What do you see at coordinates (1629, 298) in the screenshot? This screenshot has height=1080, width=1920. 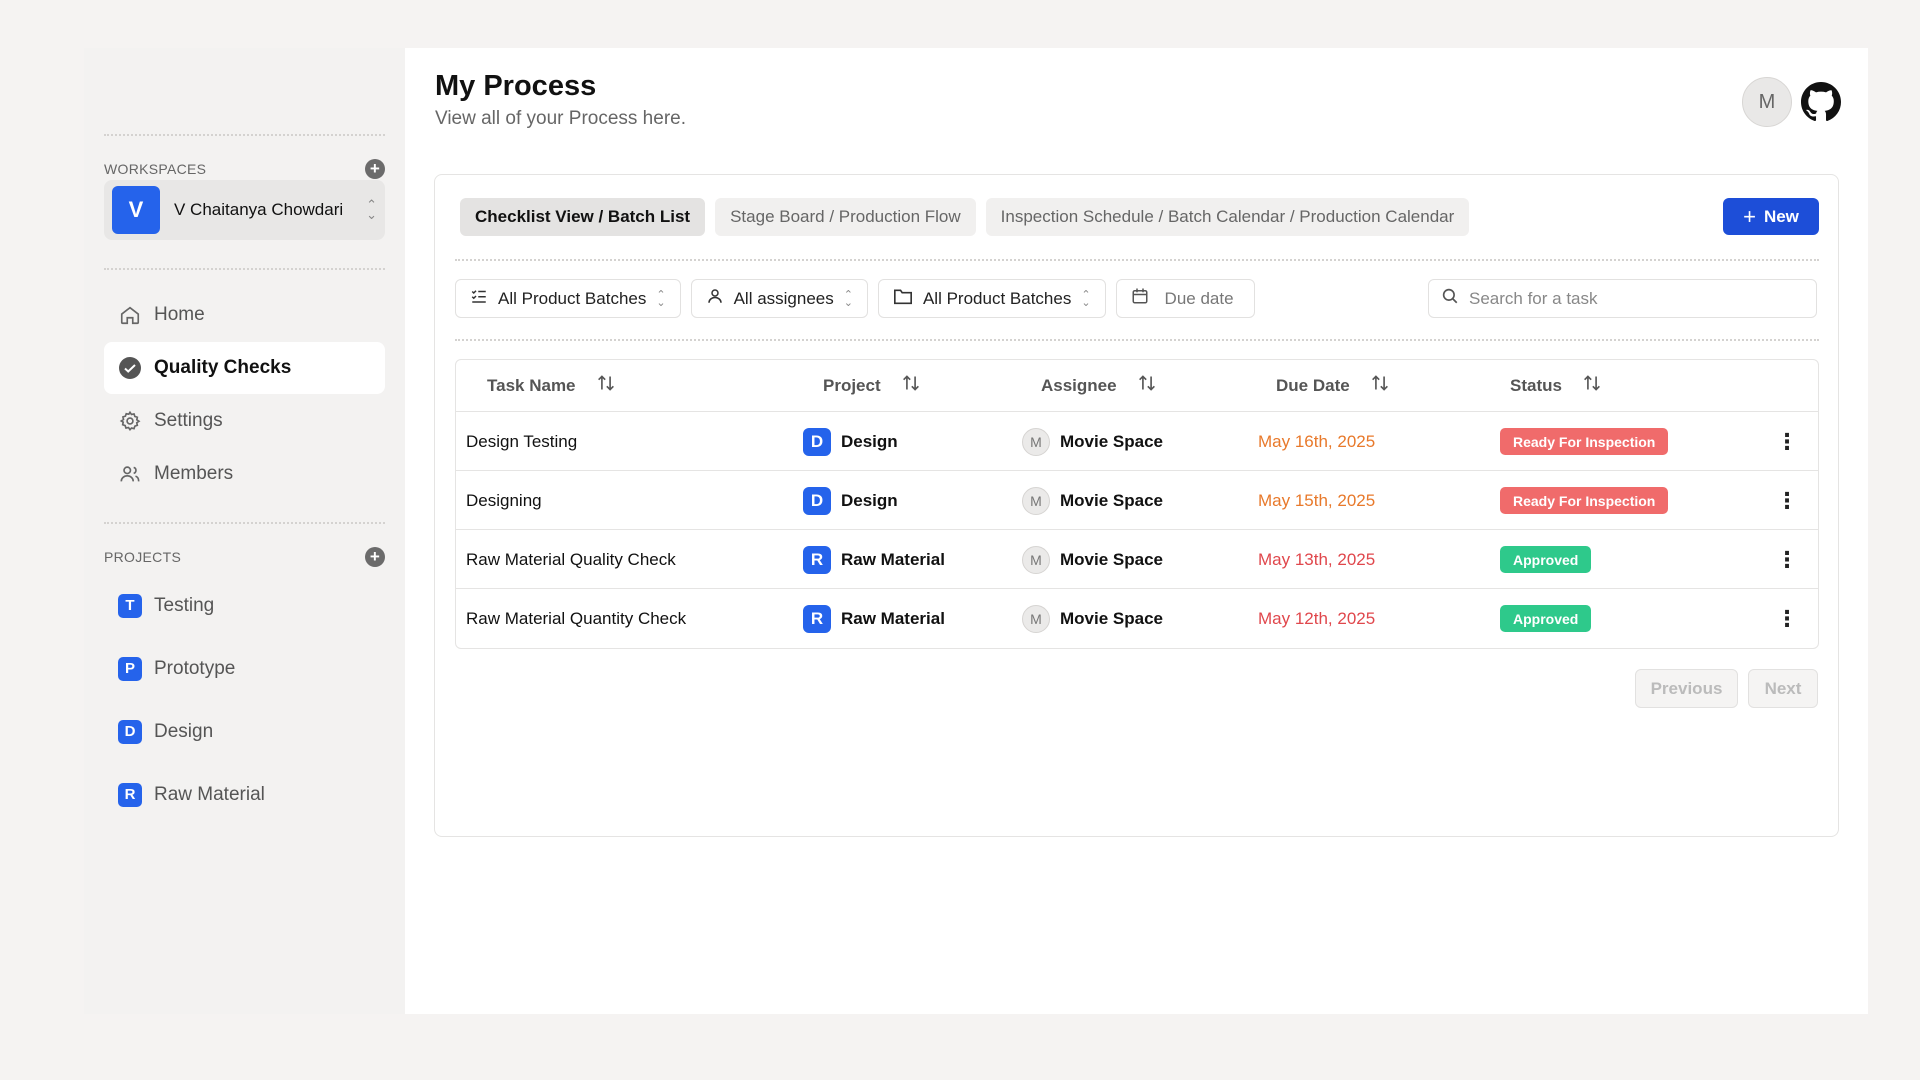 I see `search-input` at bounding box center [1629, 298].